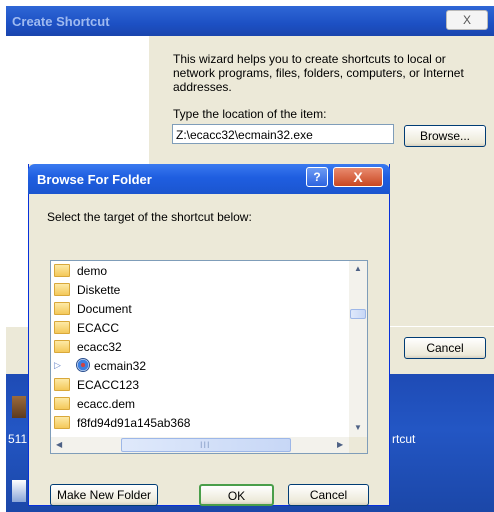 The height and width of the screenshot is (512, 494). Describe the element at coordinates (134, 423) in the screenshot. I see `tree-item-label: f8fd94d91a145ab368` at that location.